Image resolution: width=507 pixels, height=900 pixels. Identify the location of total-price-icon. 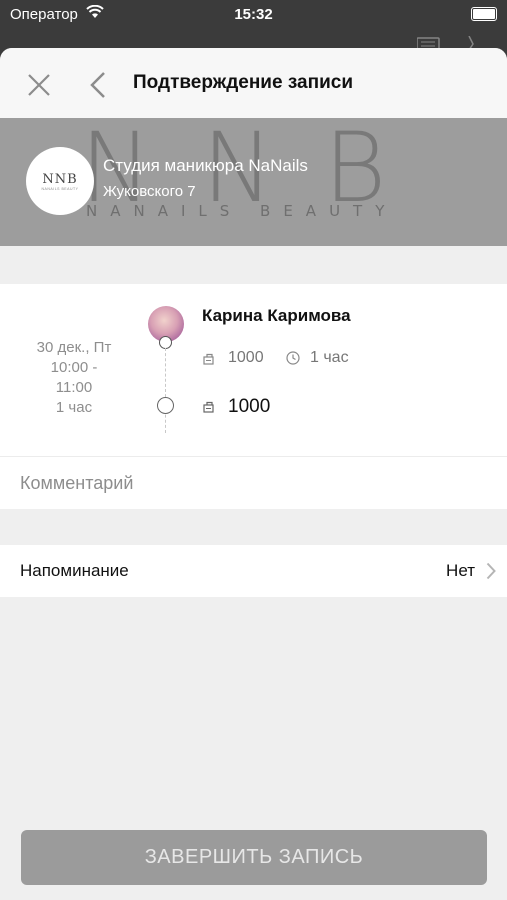
(208, 407).